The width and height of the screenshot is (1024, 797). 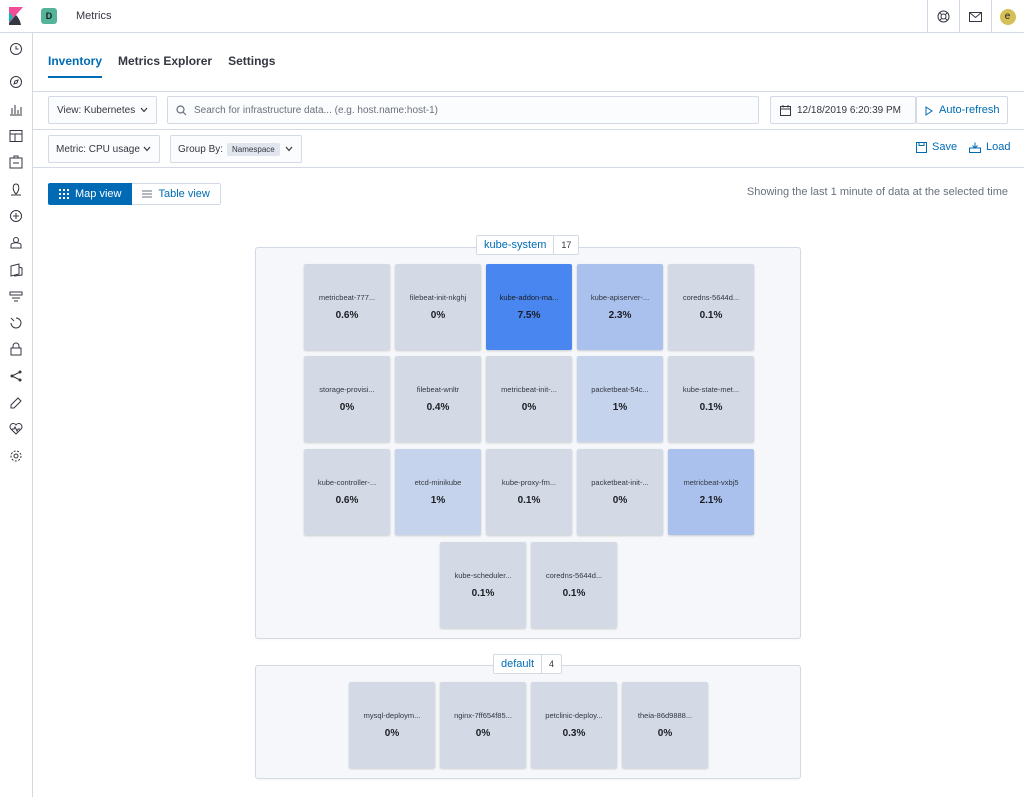 What do you see at coordinates (438, 399) in the screenshot?
I see `waffle-node: filebeat-wnltr 0.4%` at bounding box center [438, 399].